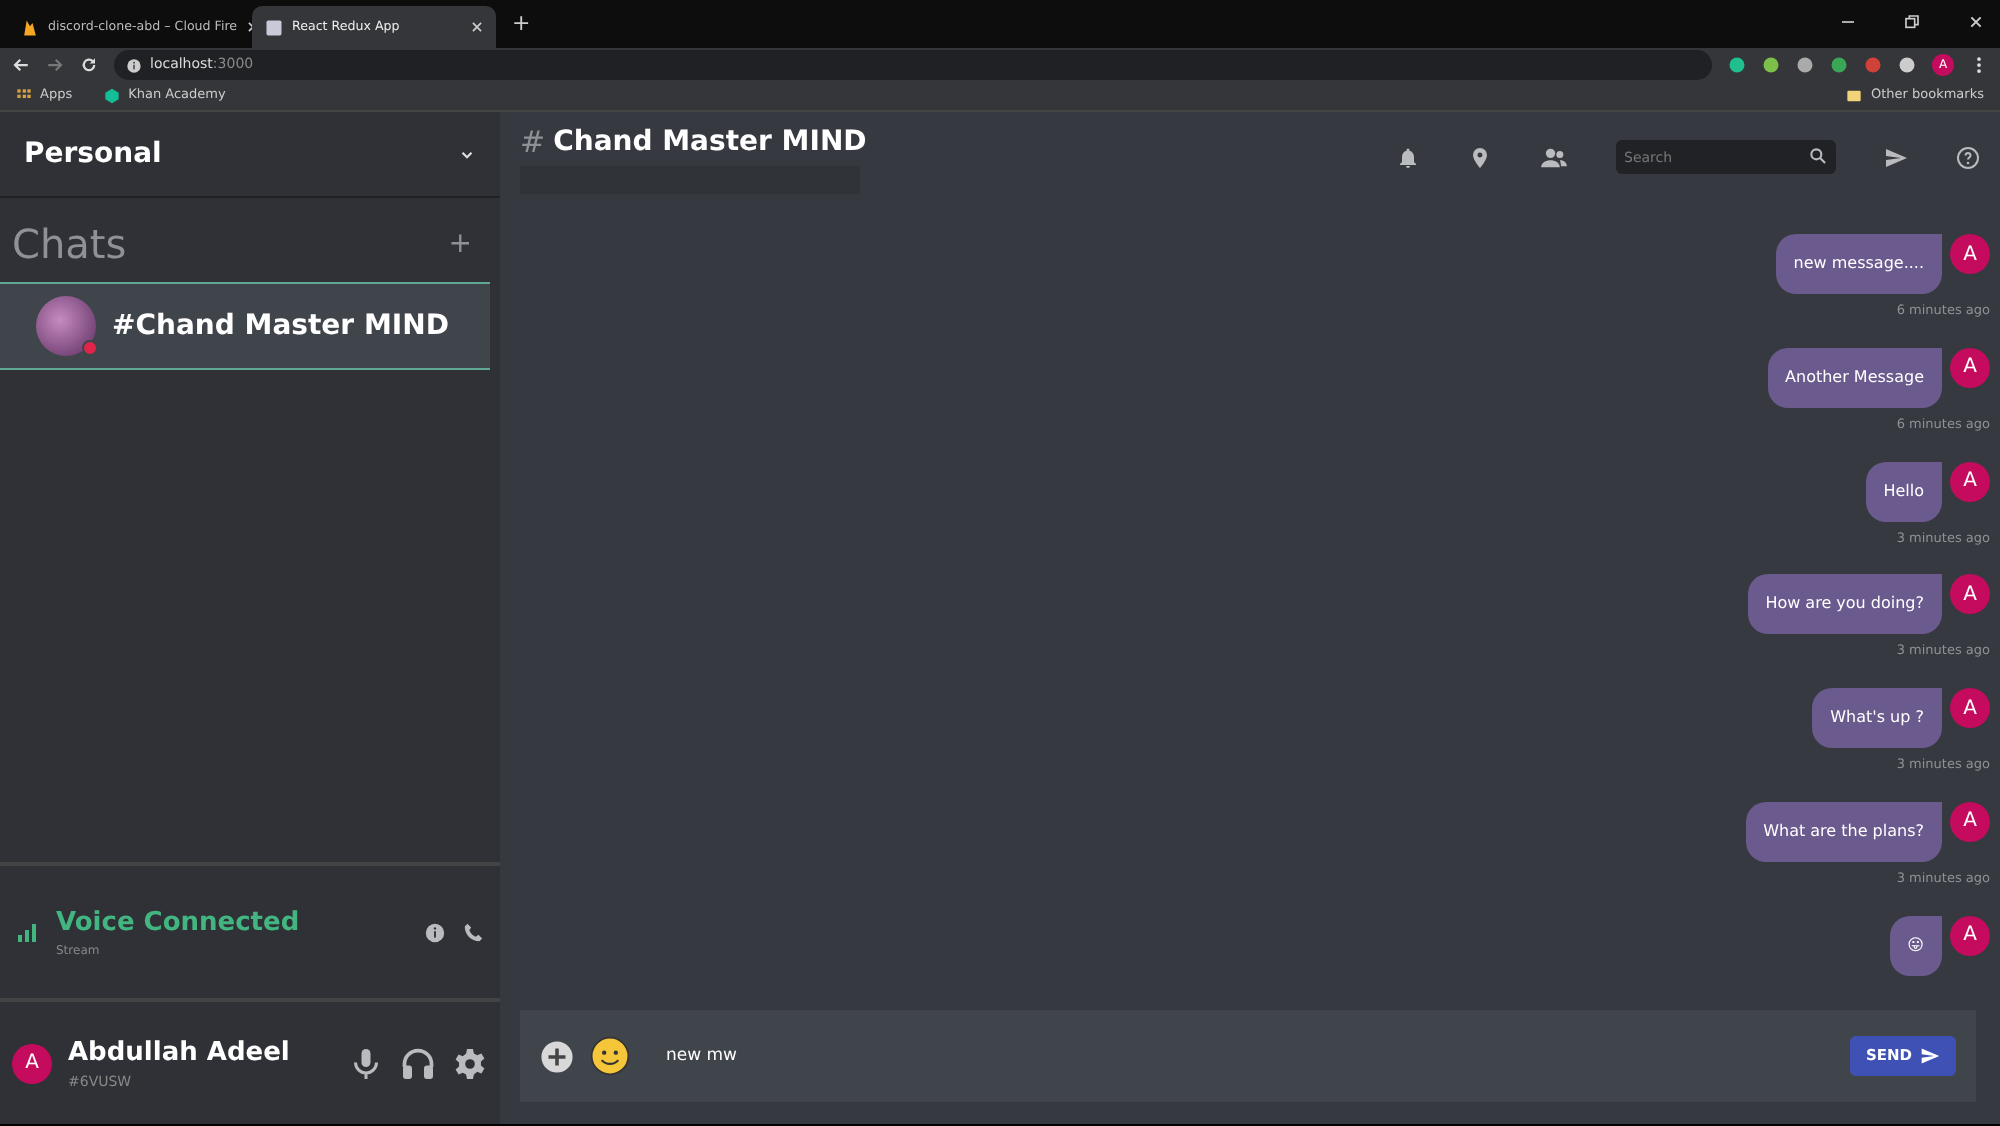  What do you see at coordinates (55, 65) in the screenshot?
I see `forward-icon` at bounding box center [55, 65].